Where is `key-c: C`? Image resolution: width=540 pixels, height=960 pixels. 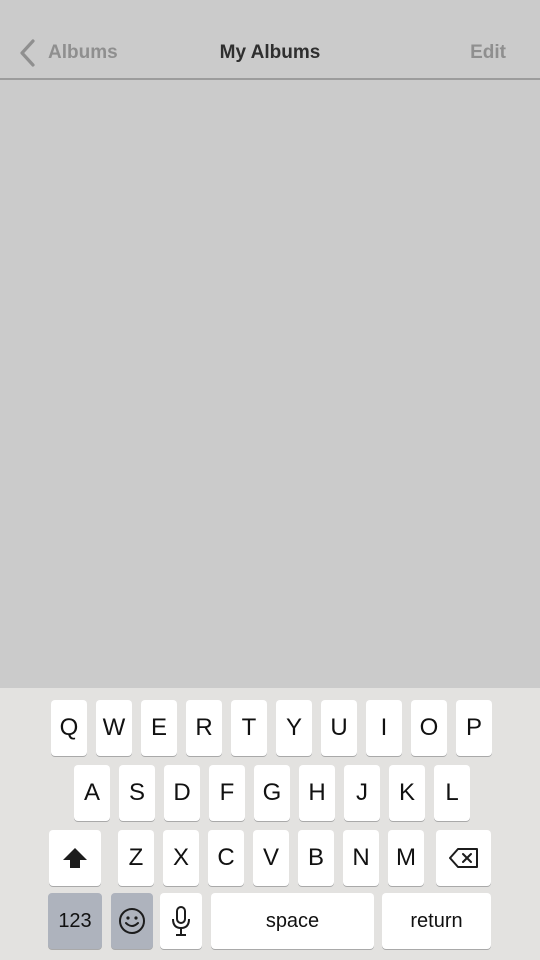
key-c: C is located at coordinates (226, 858).